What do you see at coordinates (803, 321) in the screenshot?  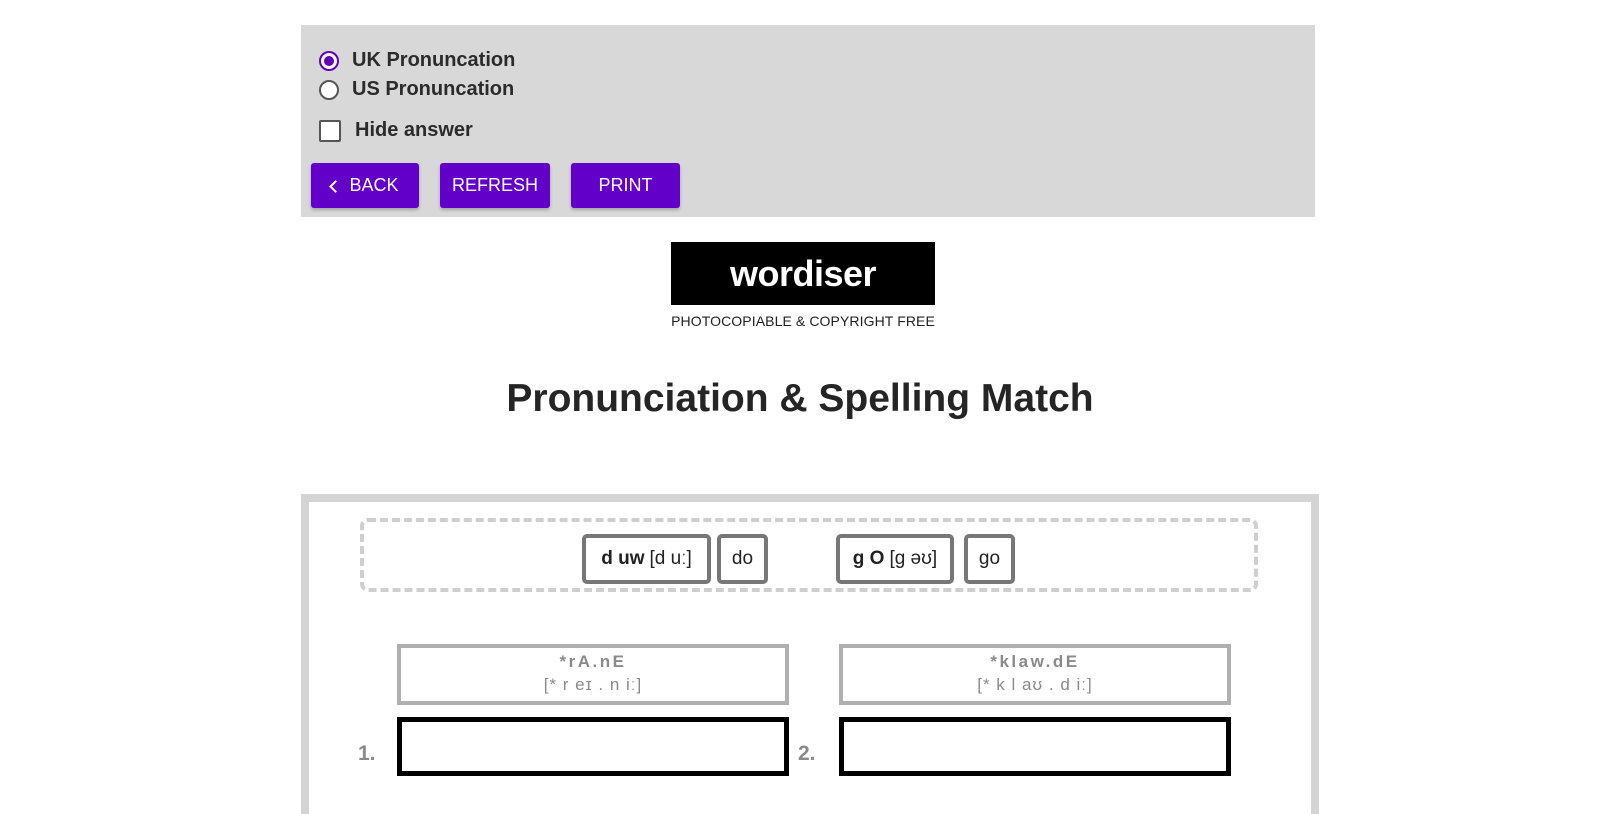 I see `logo-tagline: PHOTOCOPIABLE & COPYRIGHT FREE` at bounding box center [803, 321].